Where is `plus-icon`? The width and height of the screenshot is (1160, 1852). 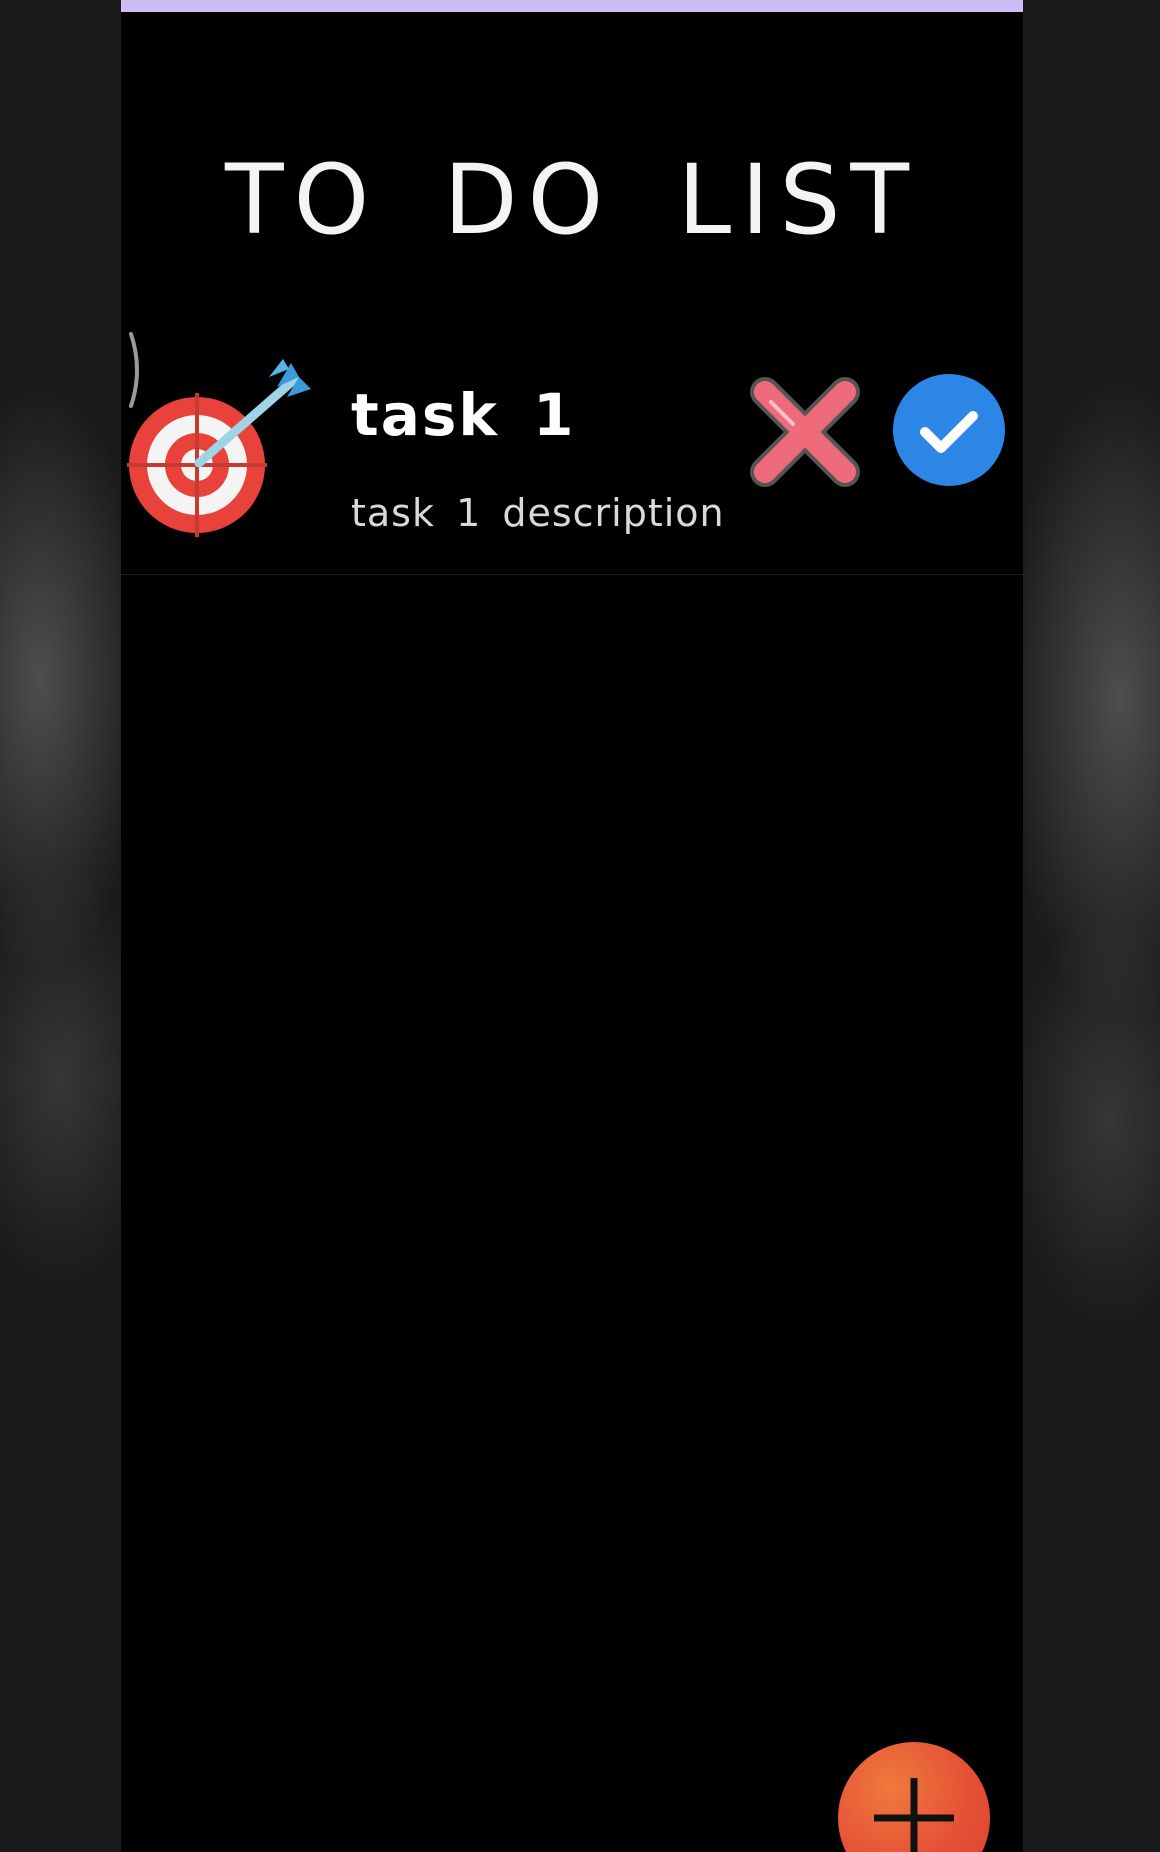
plus-icon is located at coordinates (914, 1815).